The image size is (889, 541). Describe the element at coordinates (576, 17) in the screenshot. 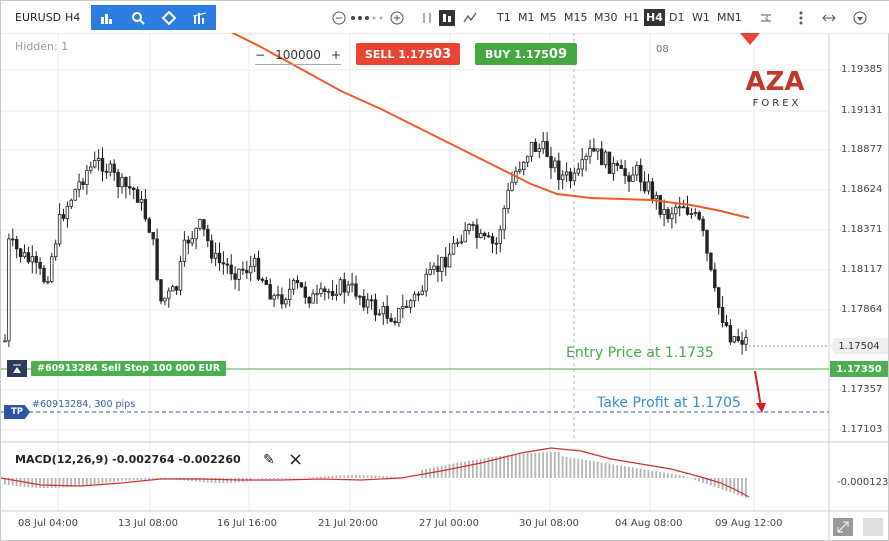

I see `tf-m15: M15` at that location.